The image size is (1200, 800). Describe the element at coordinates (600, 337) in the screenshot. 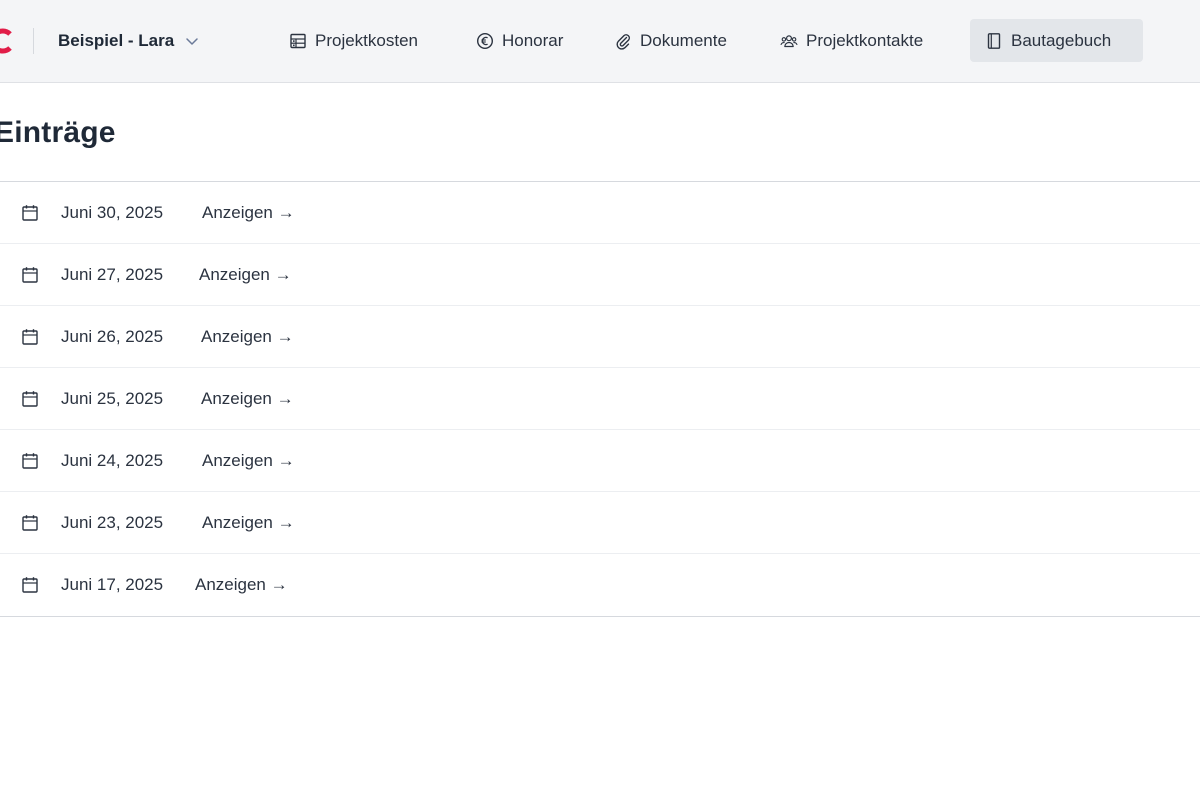

I see `list-item: Juni 26, 2025 Anzeigen →` at that location.